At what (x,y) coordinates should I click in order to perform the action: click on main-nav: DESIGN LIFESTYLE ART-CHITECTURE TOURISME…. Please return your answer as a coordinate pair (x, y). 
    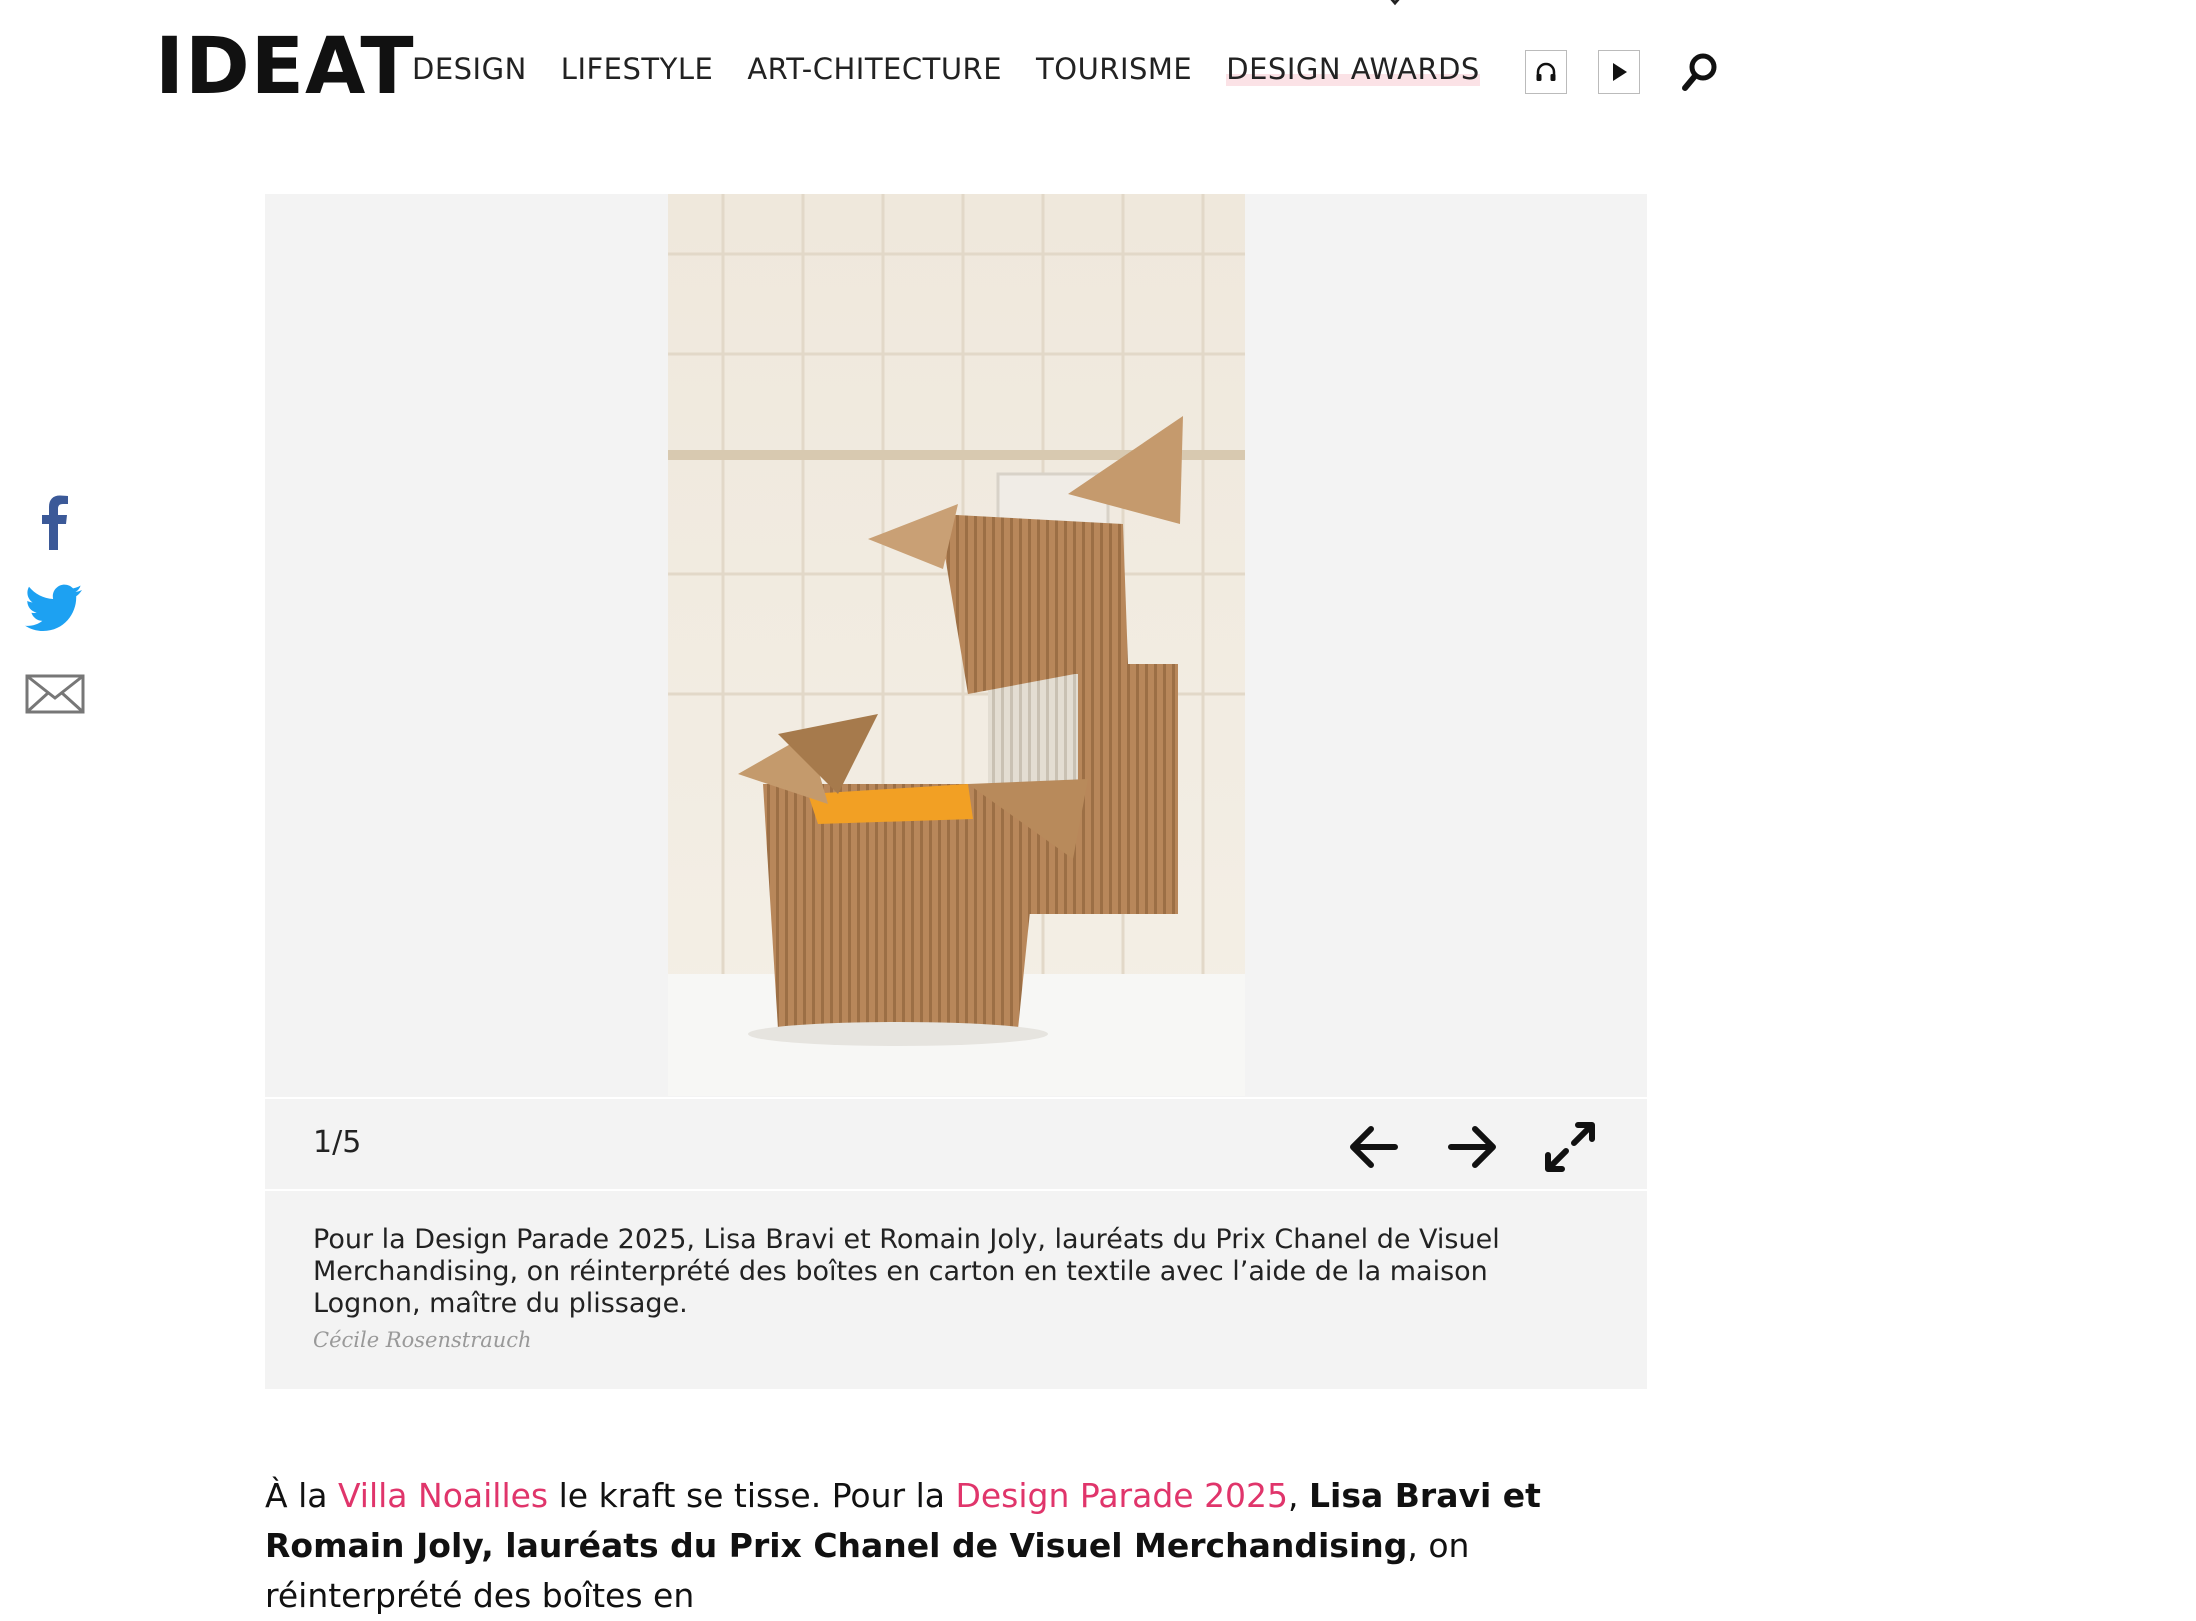
    Looking at the image, I should click on (963, 69).